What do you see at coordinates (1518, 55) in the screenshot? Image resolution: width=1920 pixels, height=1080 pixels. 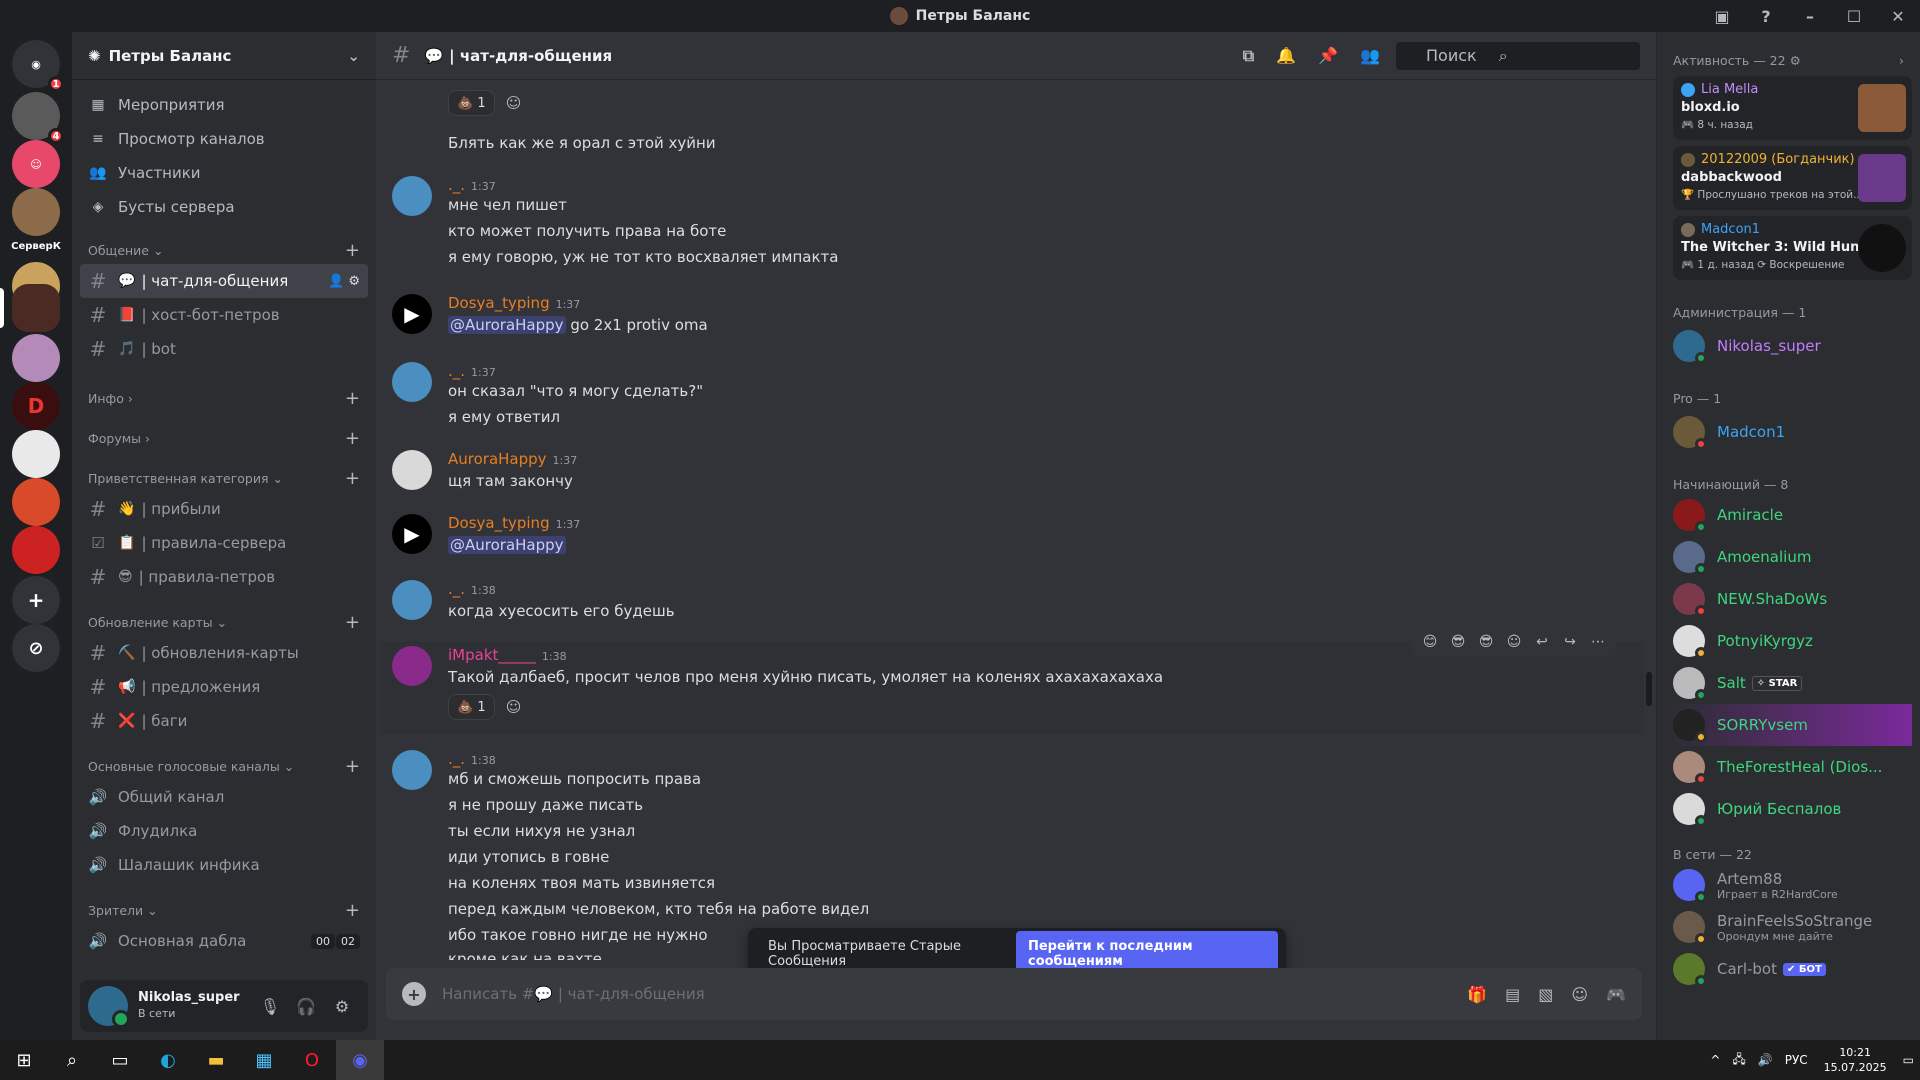 I see `search-input: Поиск ⌕` at bounding box center [1518, 55].